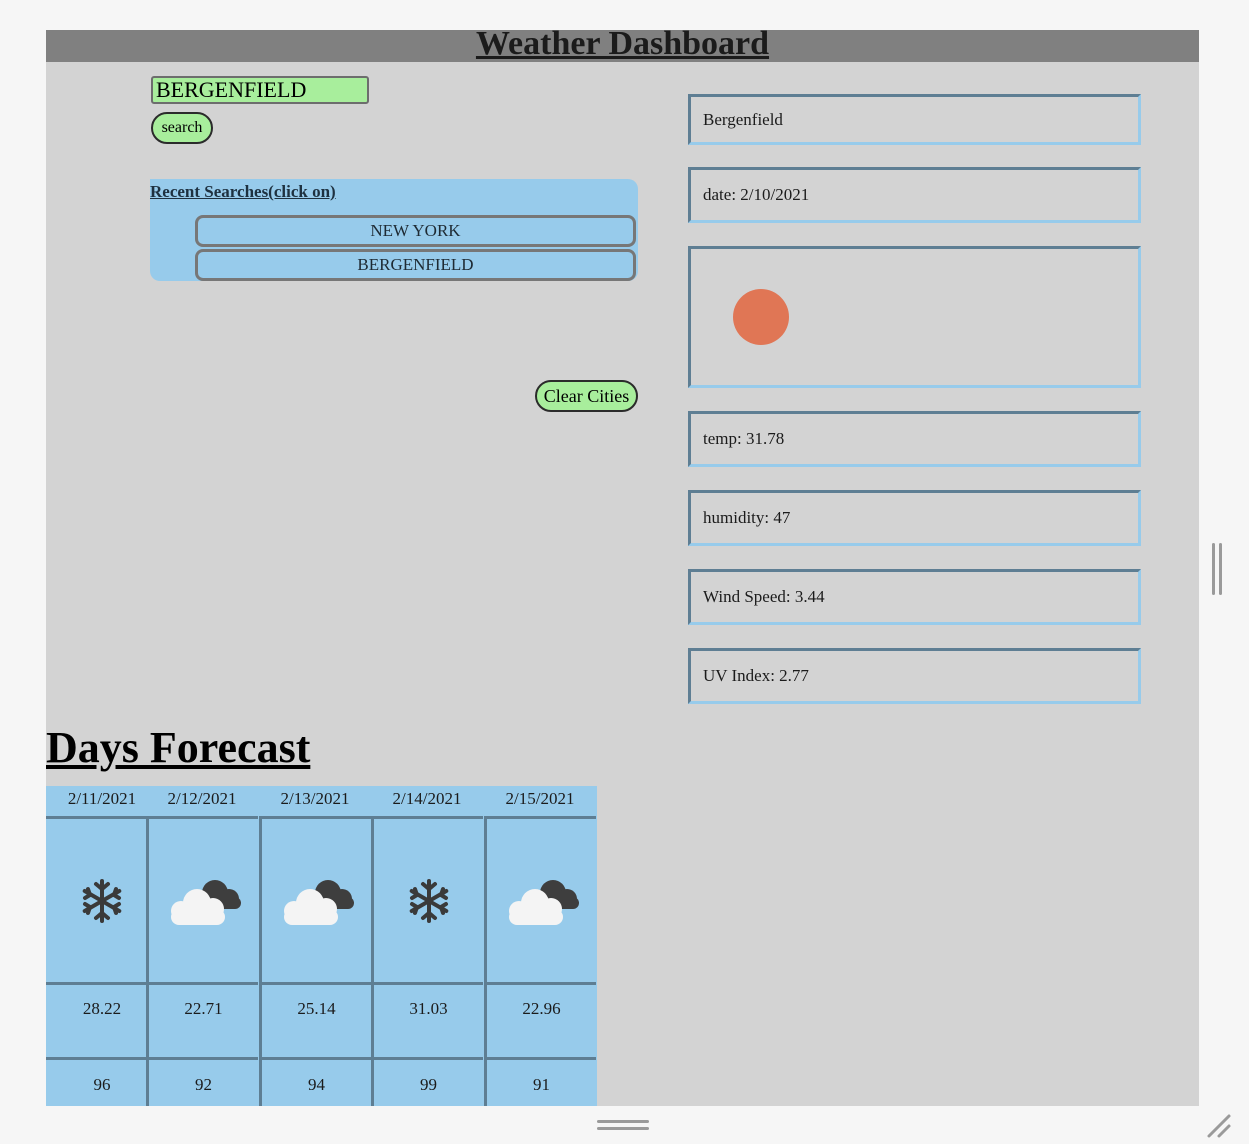 The height and width of the screenshot is (1144, 1249). I want to click on forecast-day: 2/12/2021 22.71 92, so click(202, 946).